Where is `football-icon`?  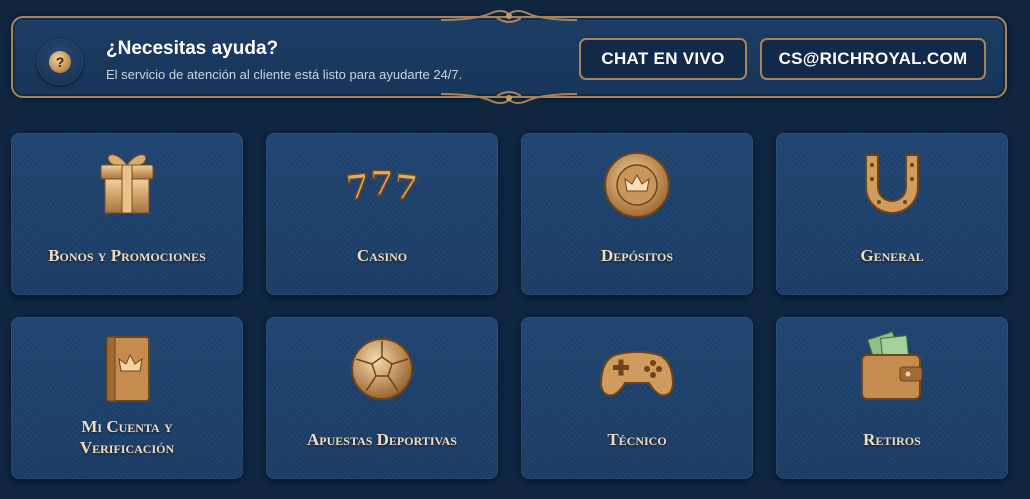 football-icon is located at coordinates (382, 369).